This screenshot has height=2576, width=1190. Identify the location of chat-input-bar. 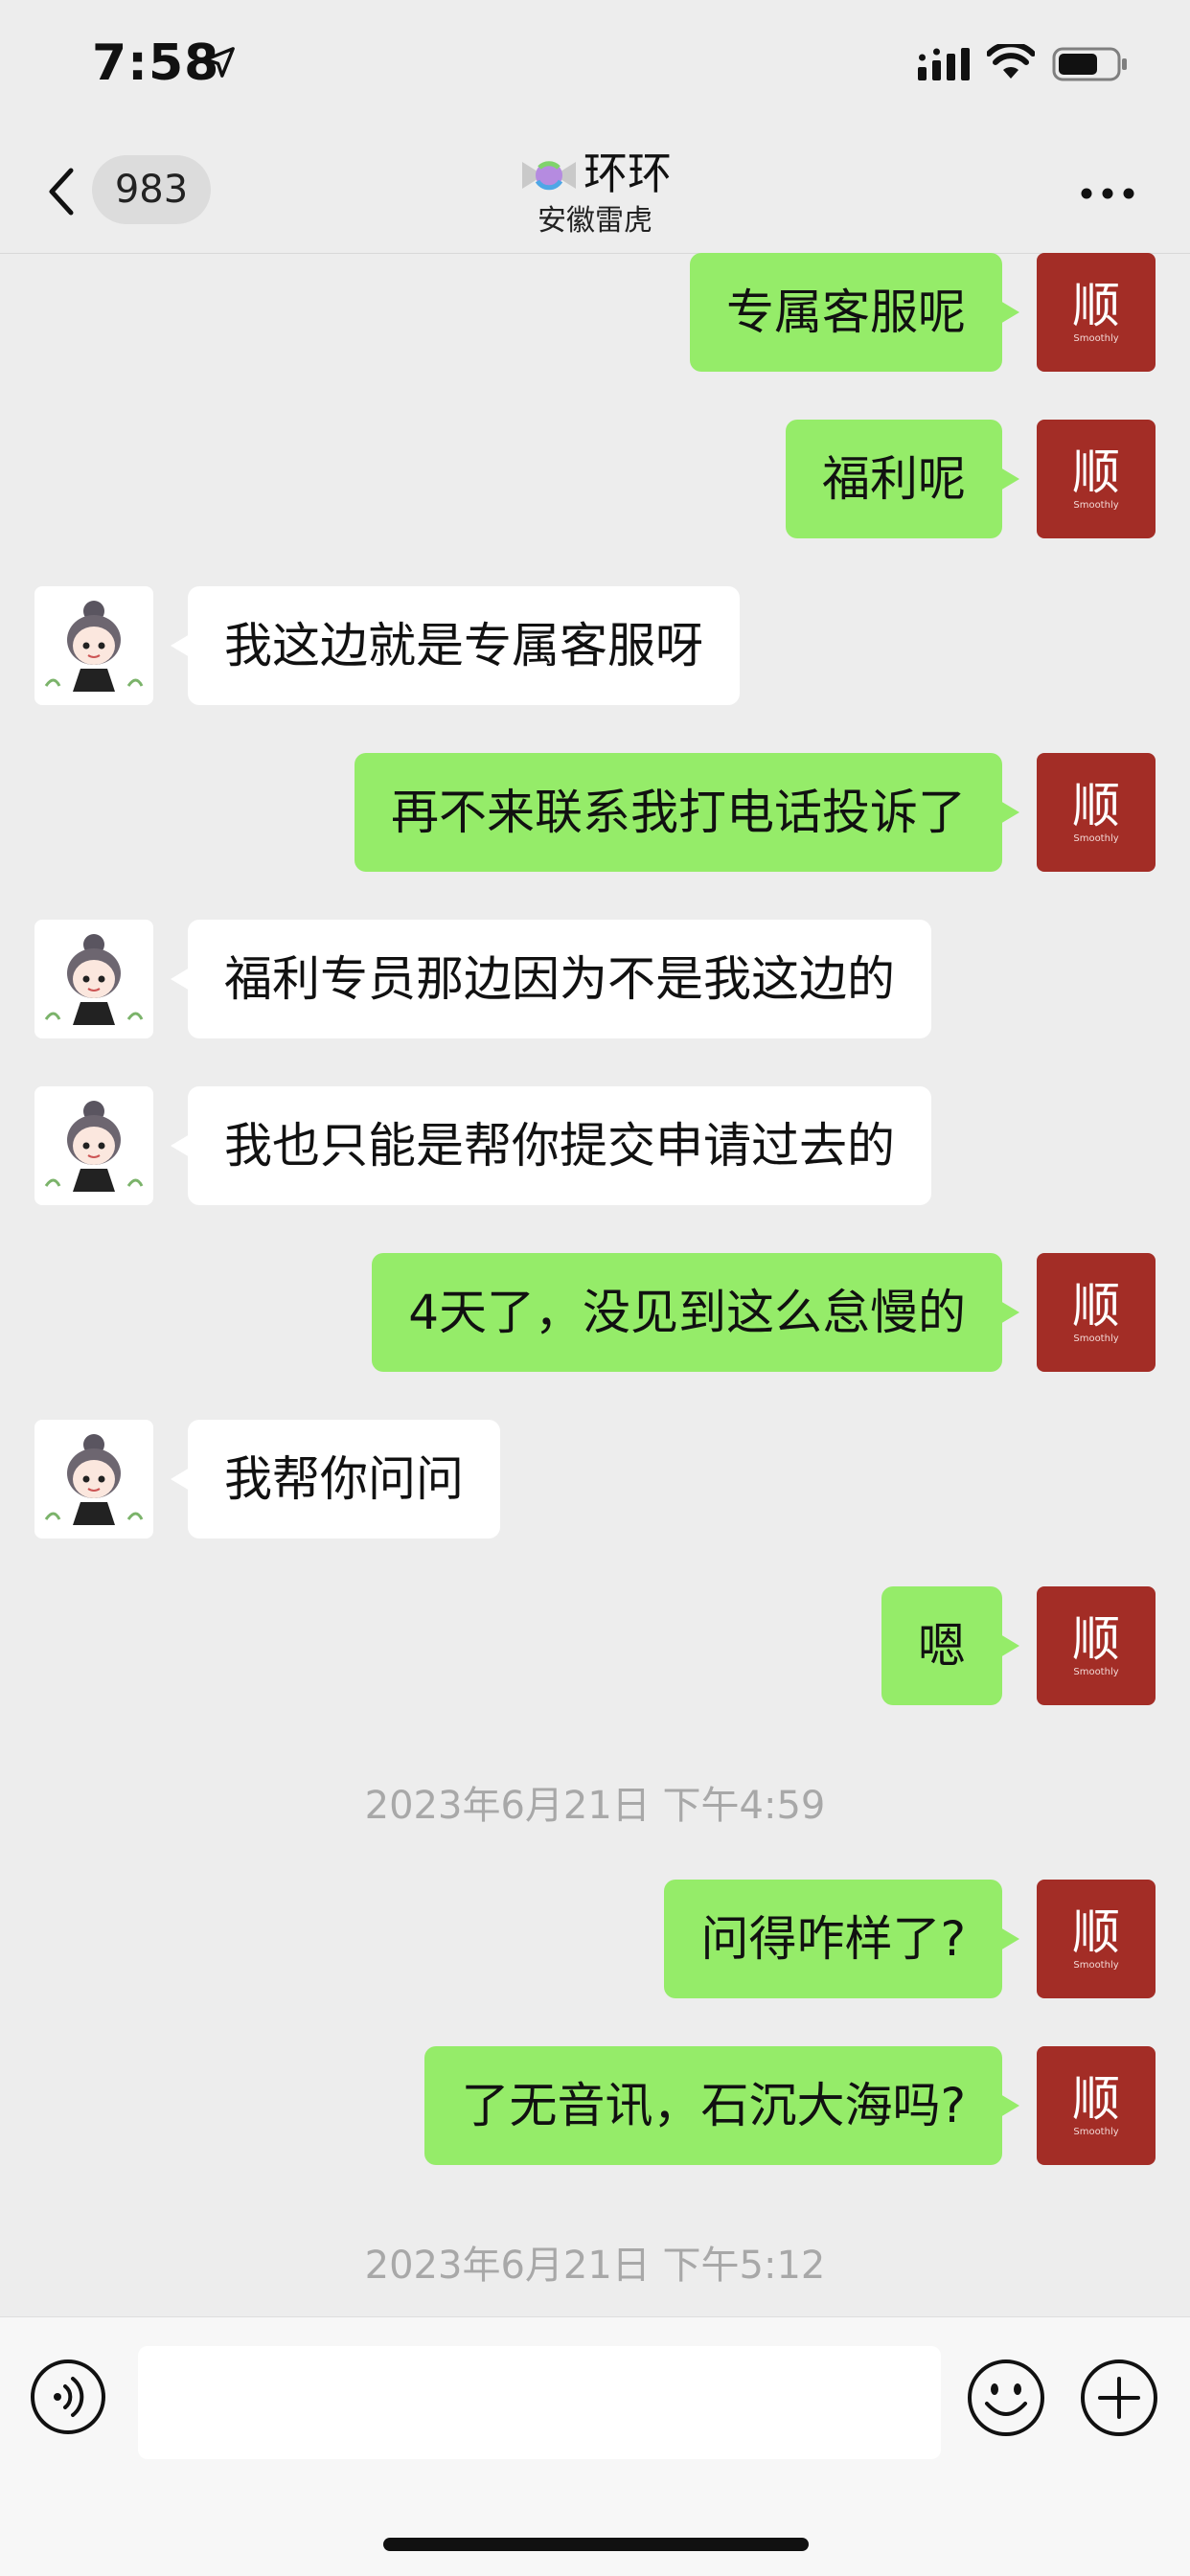
(595, 2446).